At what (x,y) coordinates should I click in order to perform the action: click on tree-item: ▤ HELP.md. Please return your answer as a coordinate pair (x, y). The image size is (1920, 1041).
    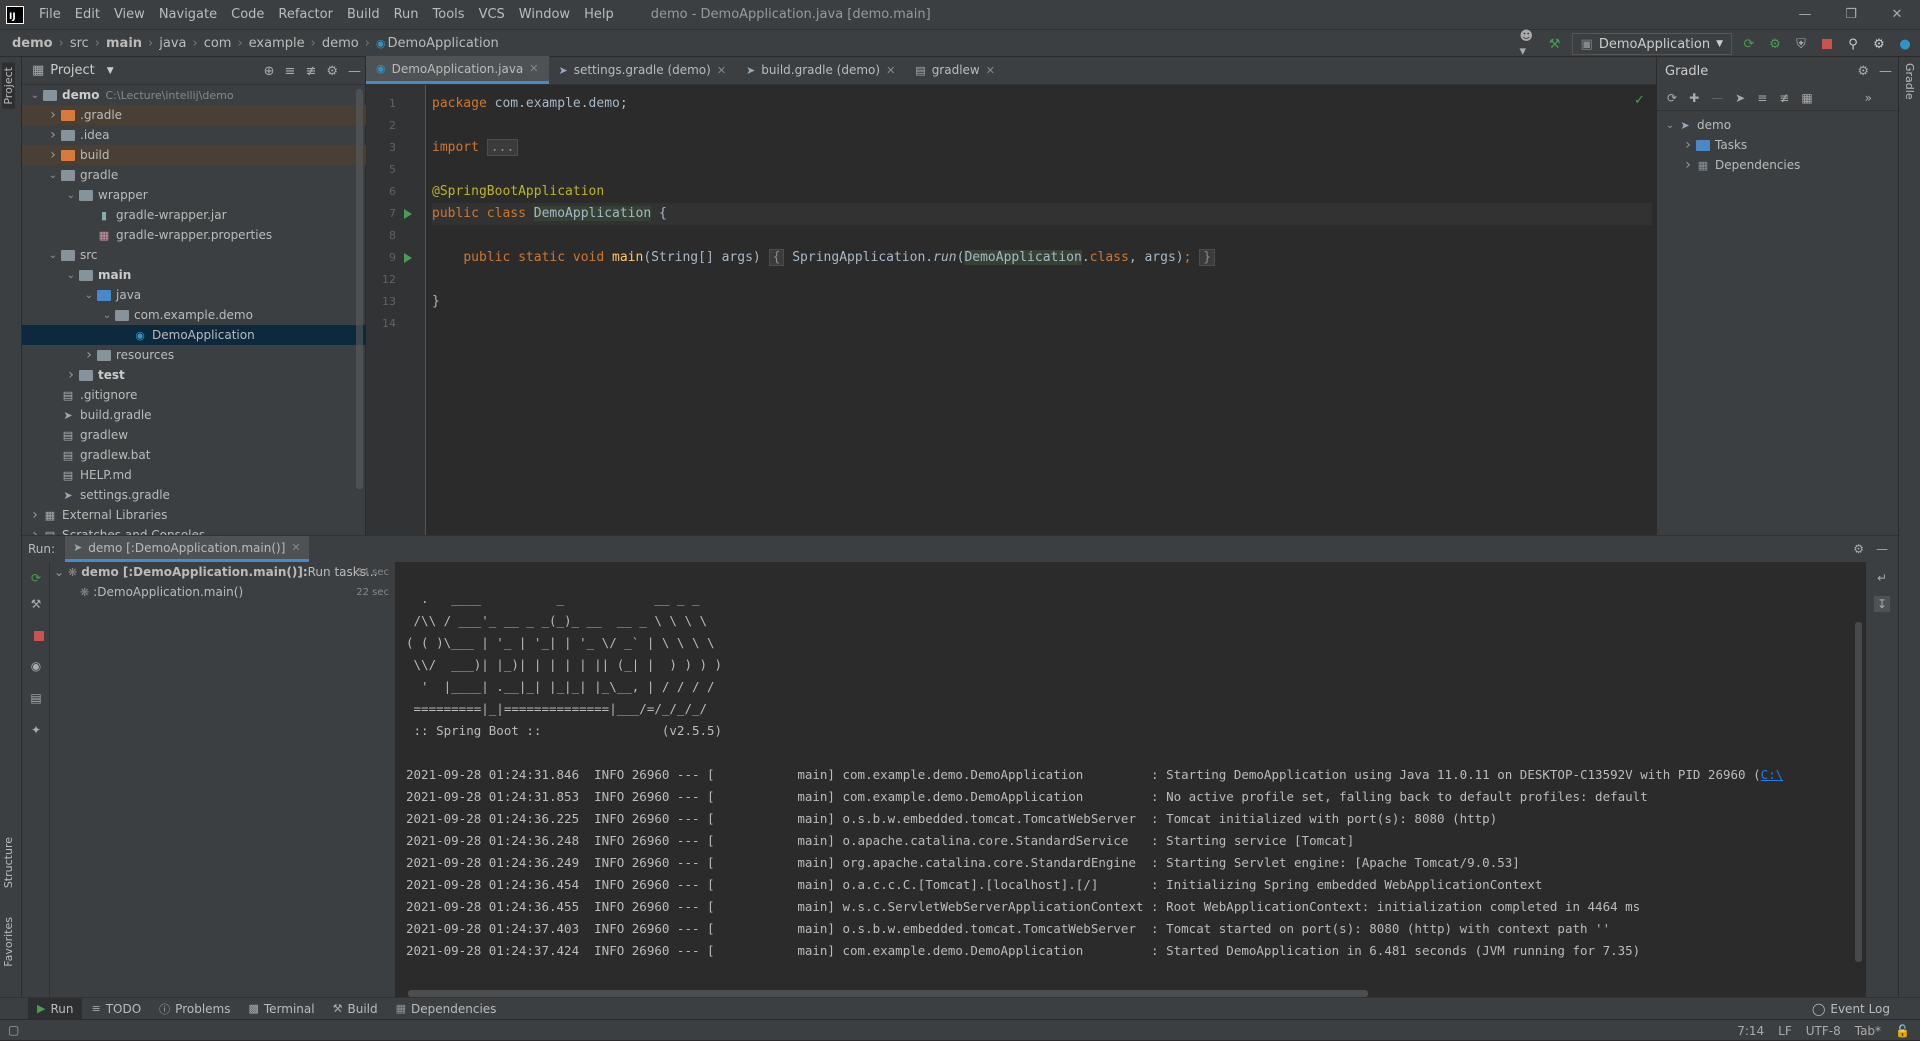
    Looking at the image, I should click on (194, 475).